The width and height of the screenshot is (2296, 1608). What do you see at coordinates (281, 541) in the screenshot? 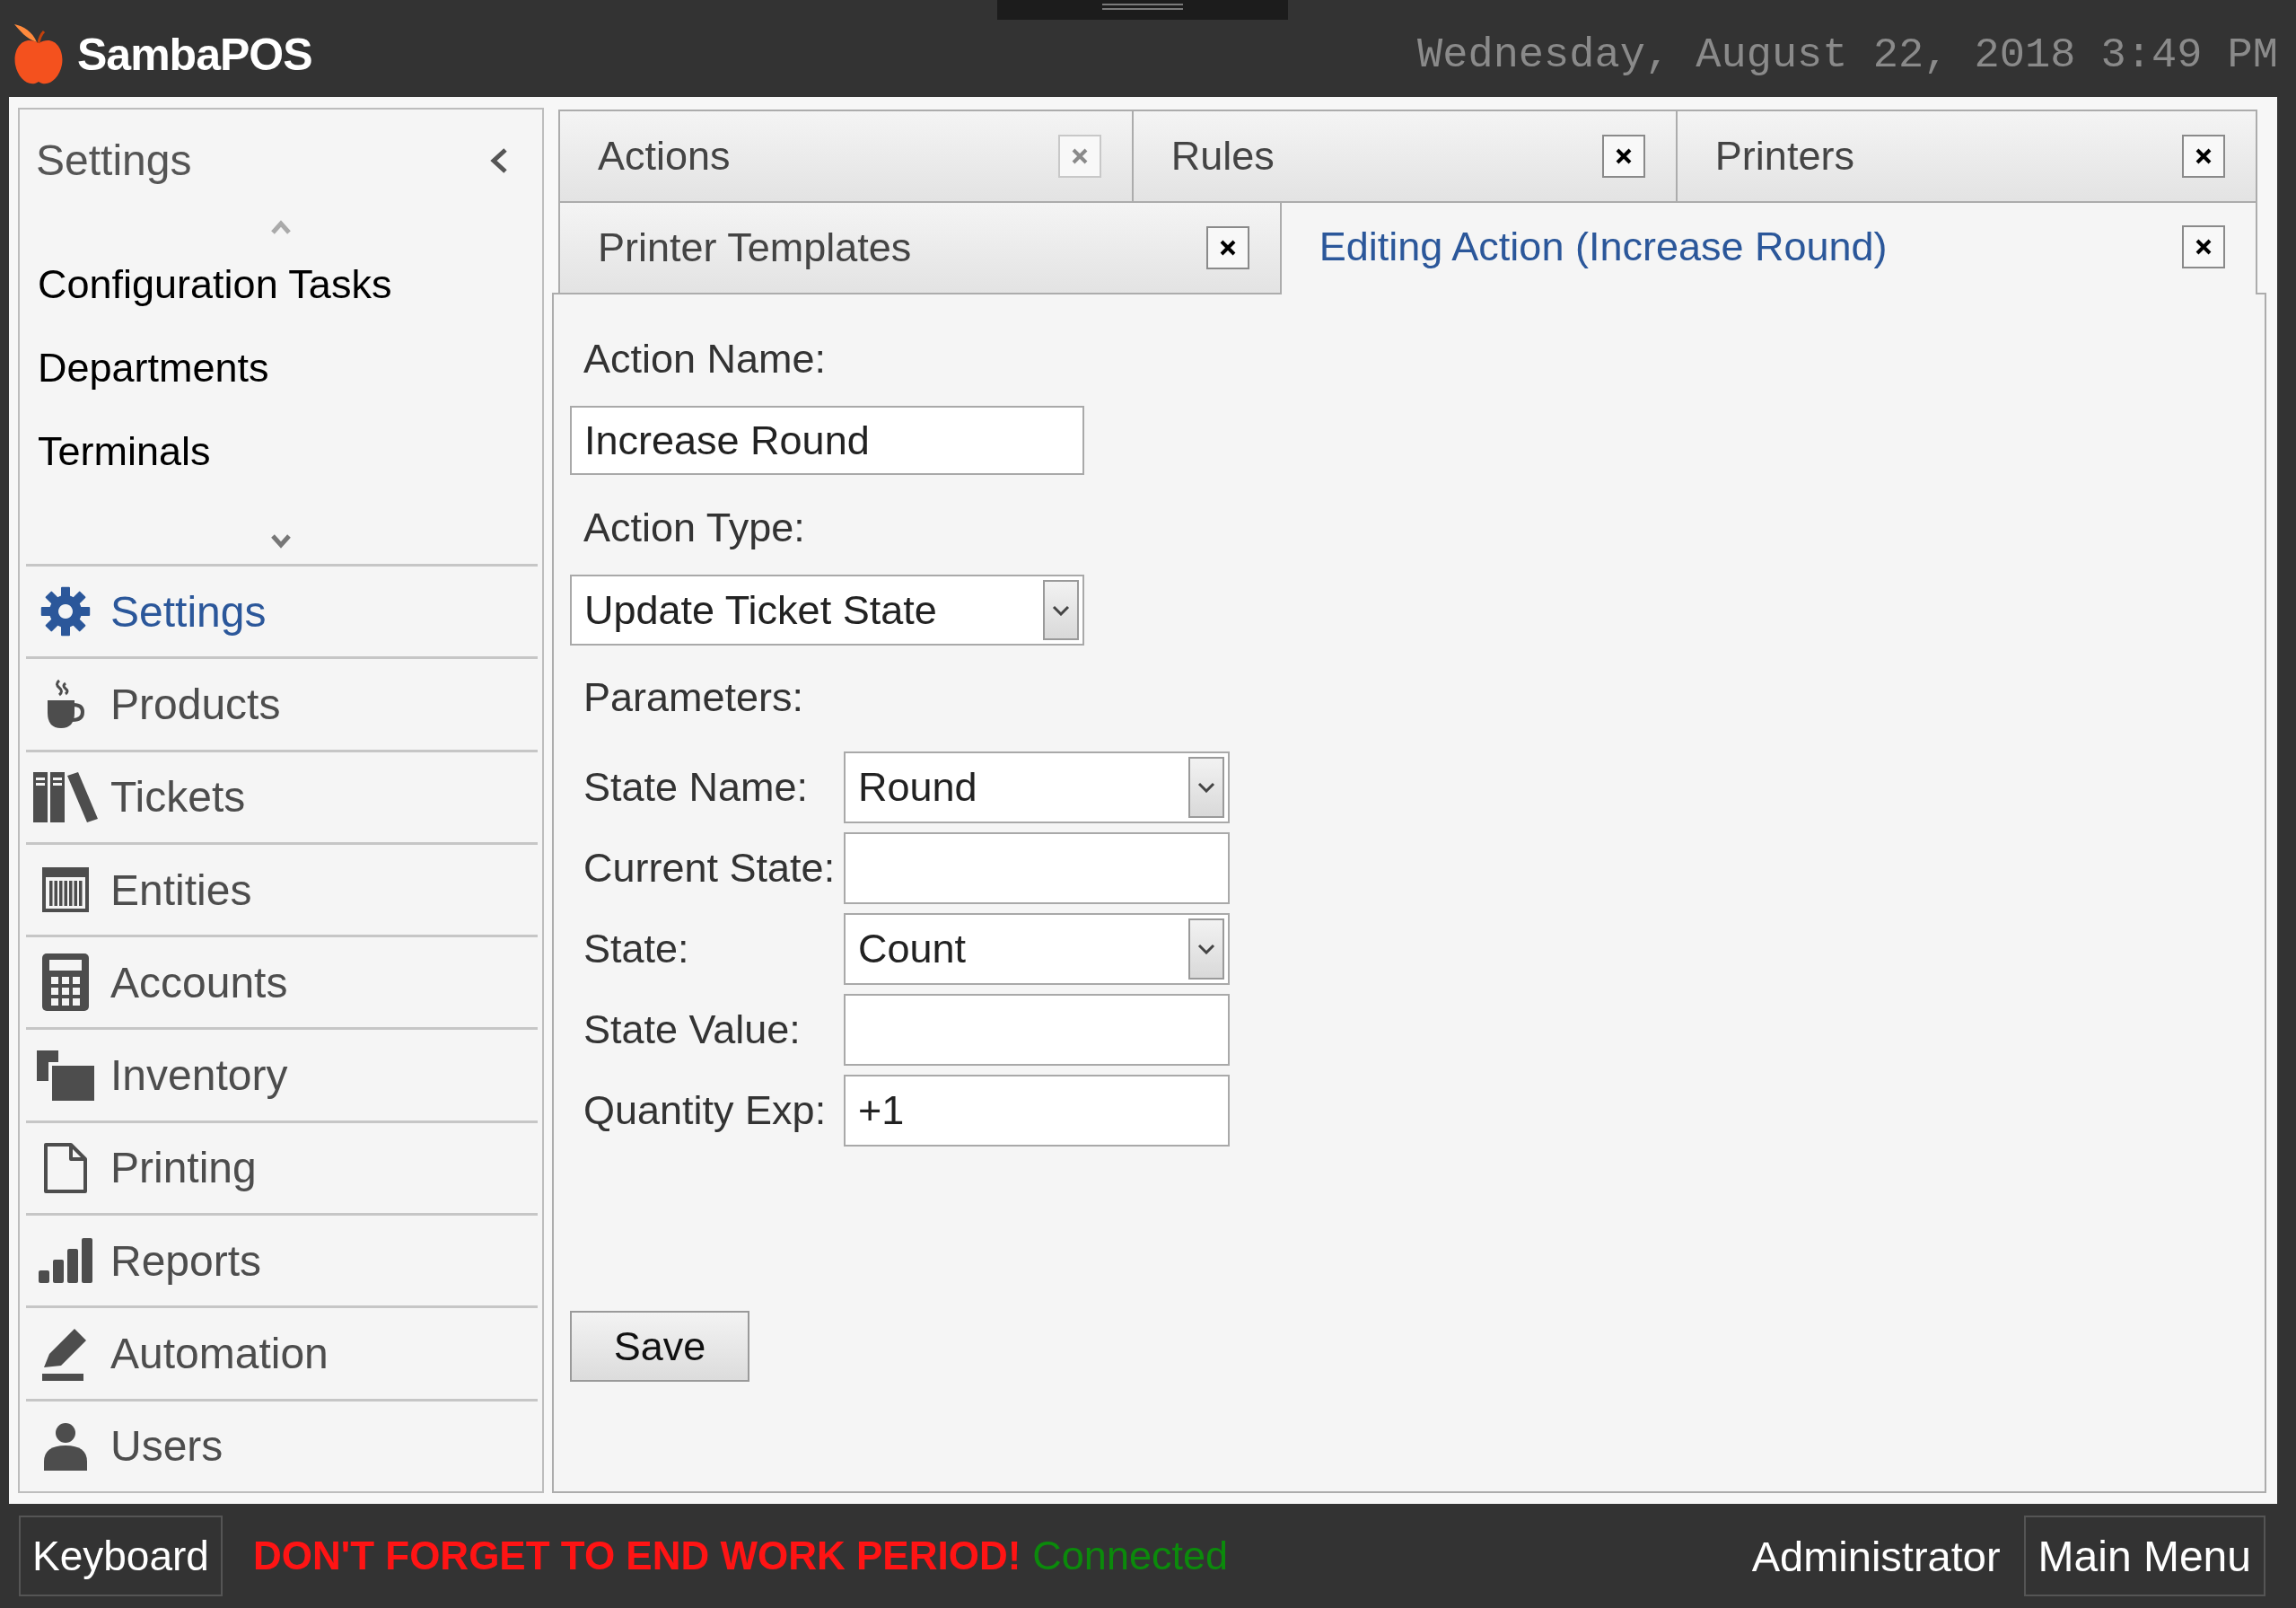
I see `scroll-down-icon` at bounding box center [281, 541].